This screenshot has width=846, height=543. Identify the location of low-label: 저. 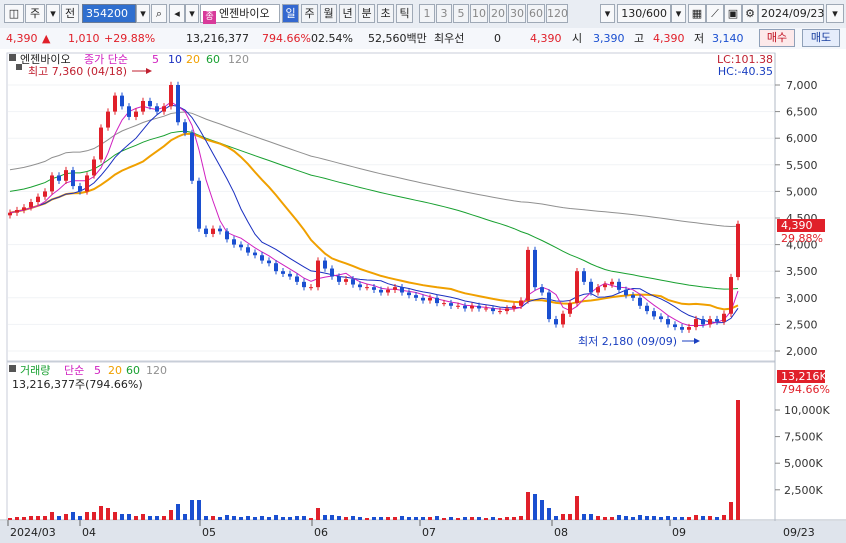
(699, 38).